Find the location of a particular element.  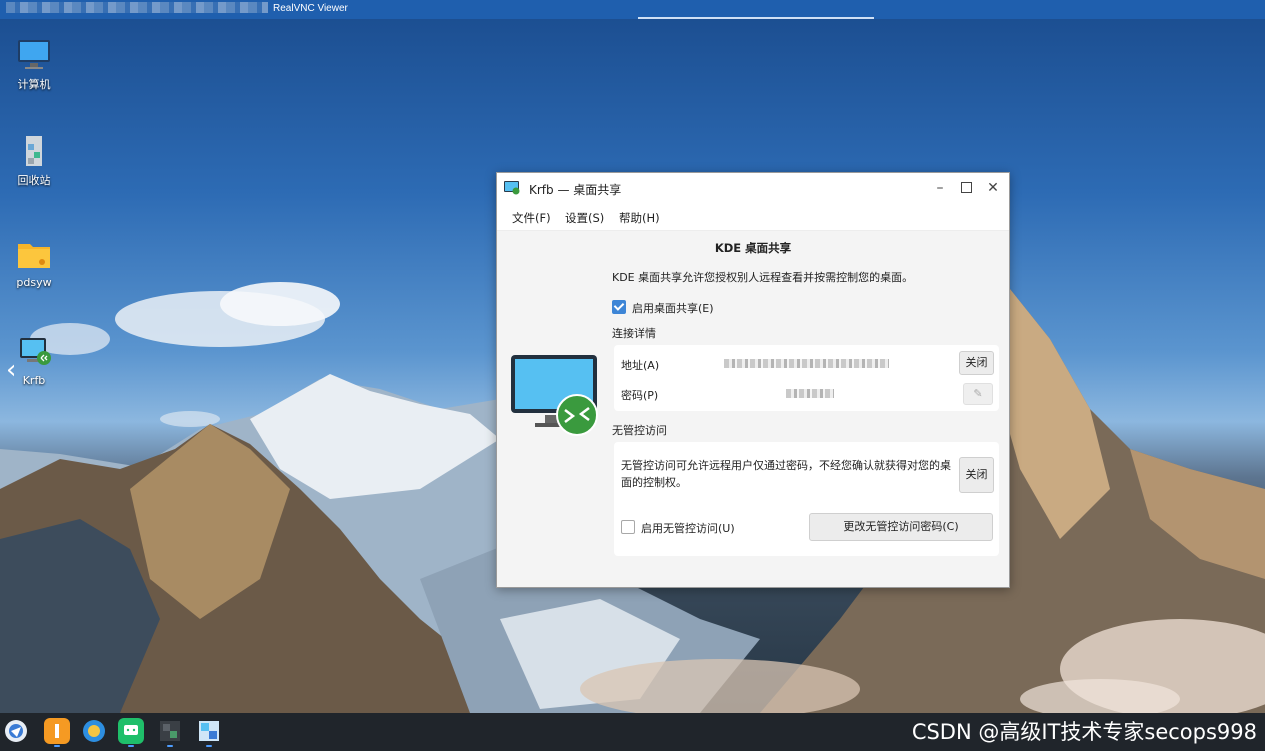

menu-file: 文件(F) is located at coordinates (531, 218).